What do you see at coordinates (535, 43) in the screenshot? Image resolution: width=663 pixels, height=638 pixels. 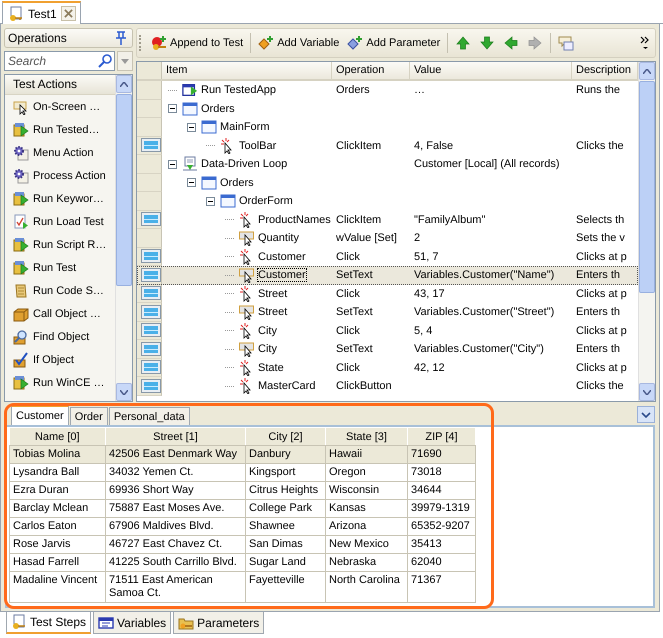 I see `right-arrow-icon` at bounding box center [535, 43].